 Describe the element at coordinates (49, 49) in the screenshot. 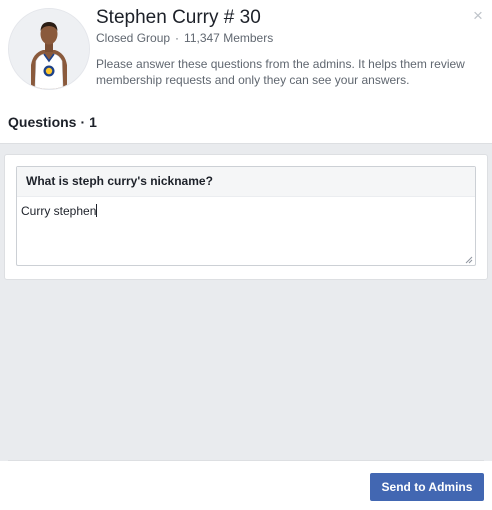

I see `group-avatar` at that location.